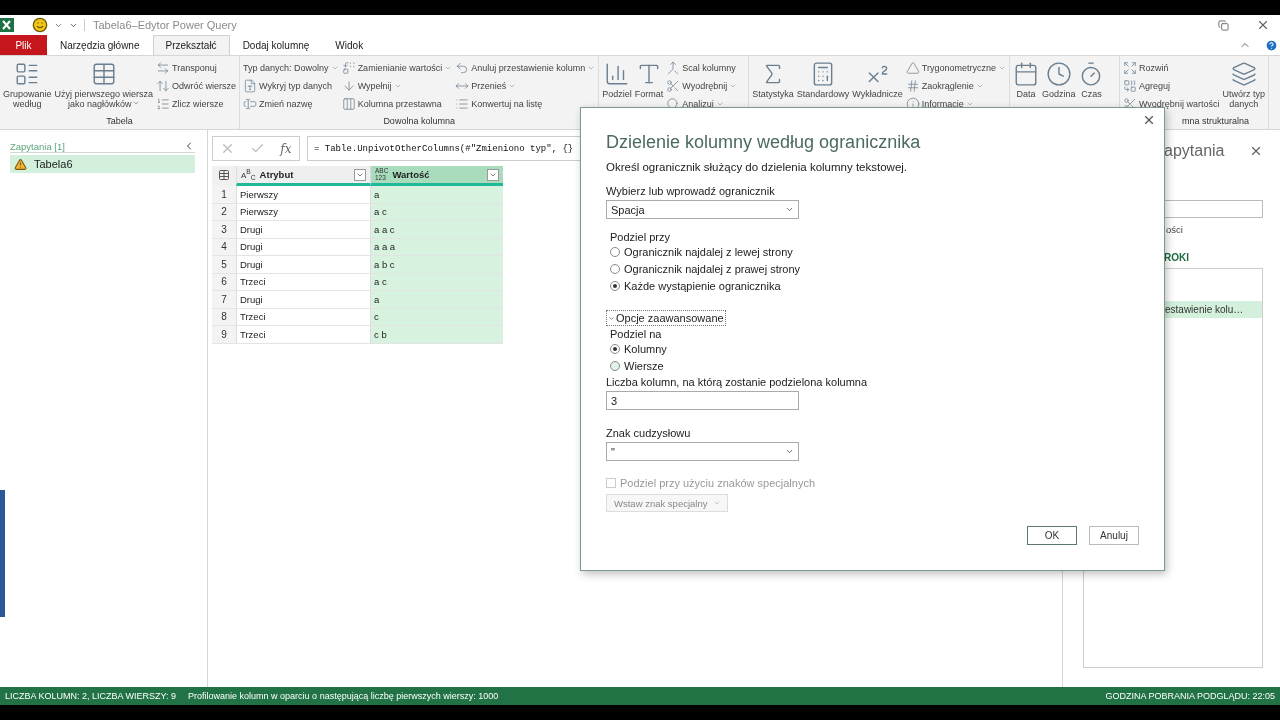 This screenshot has width=1280, height=720. What do you see at coordinates (877, 94) in the screenshot?
I see `ribbon-button: Wykładnicze` at bounding box center [877, 94].